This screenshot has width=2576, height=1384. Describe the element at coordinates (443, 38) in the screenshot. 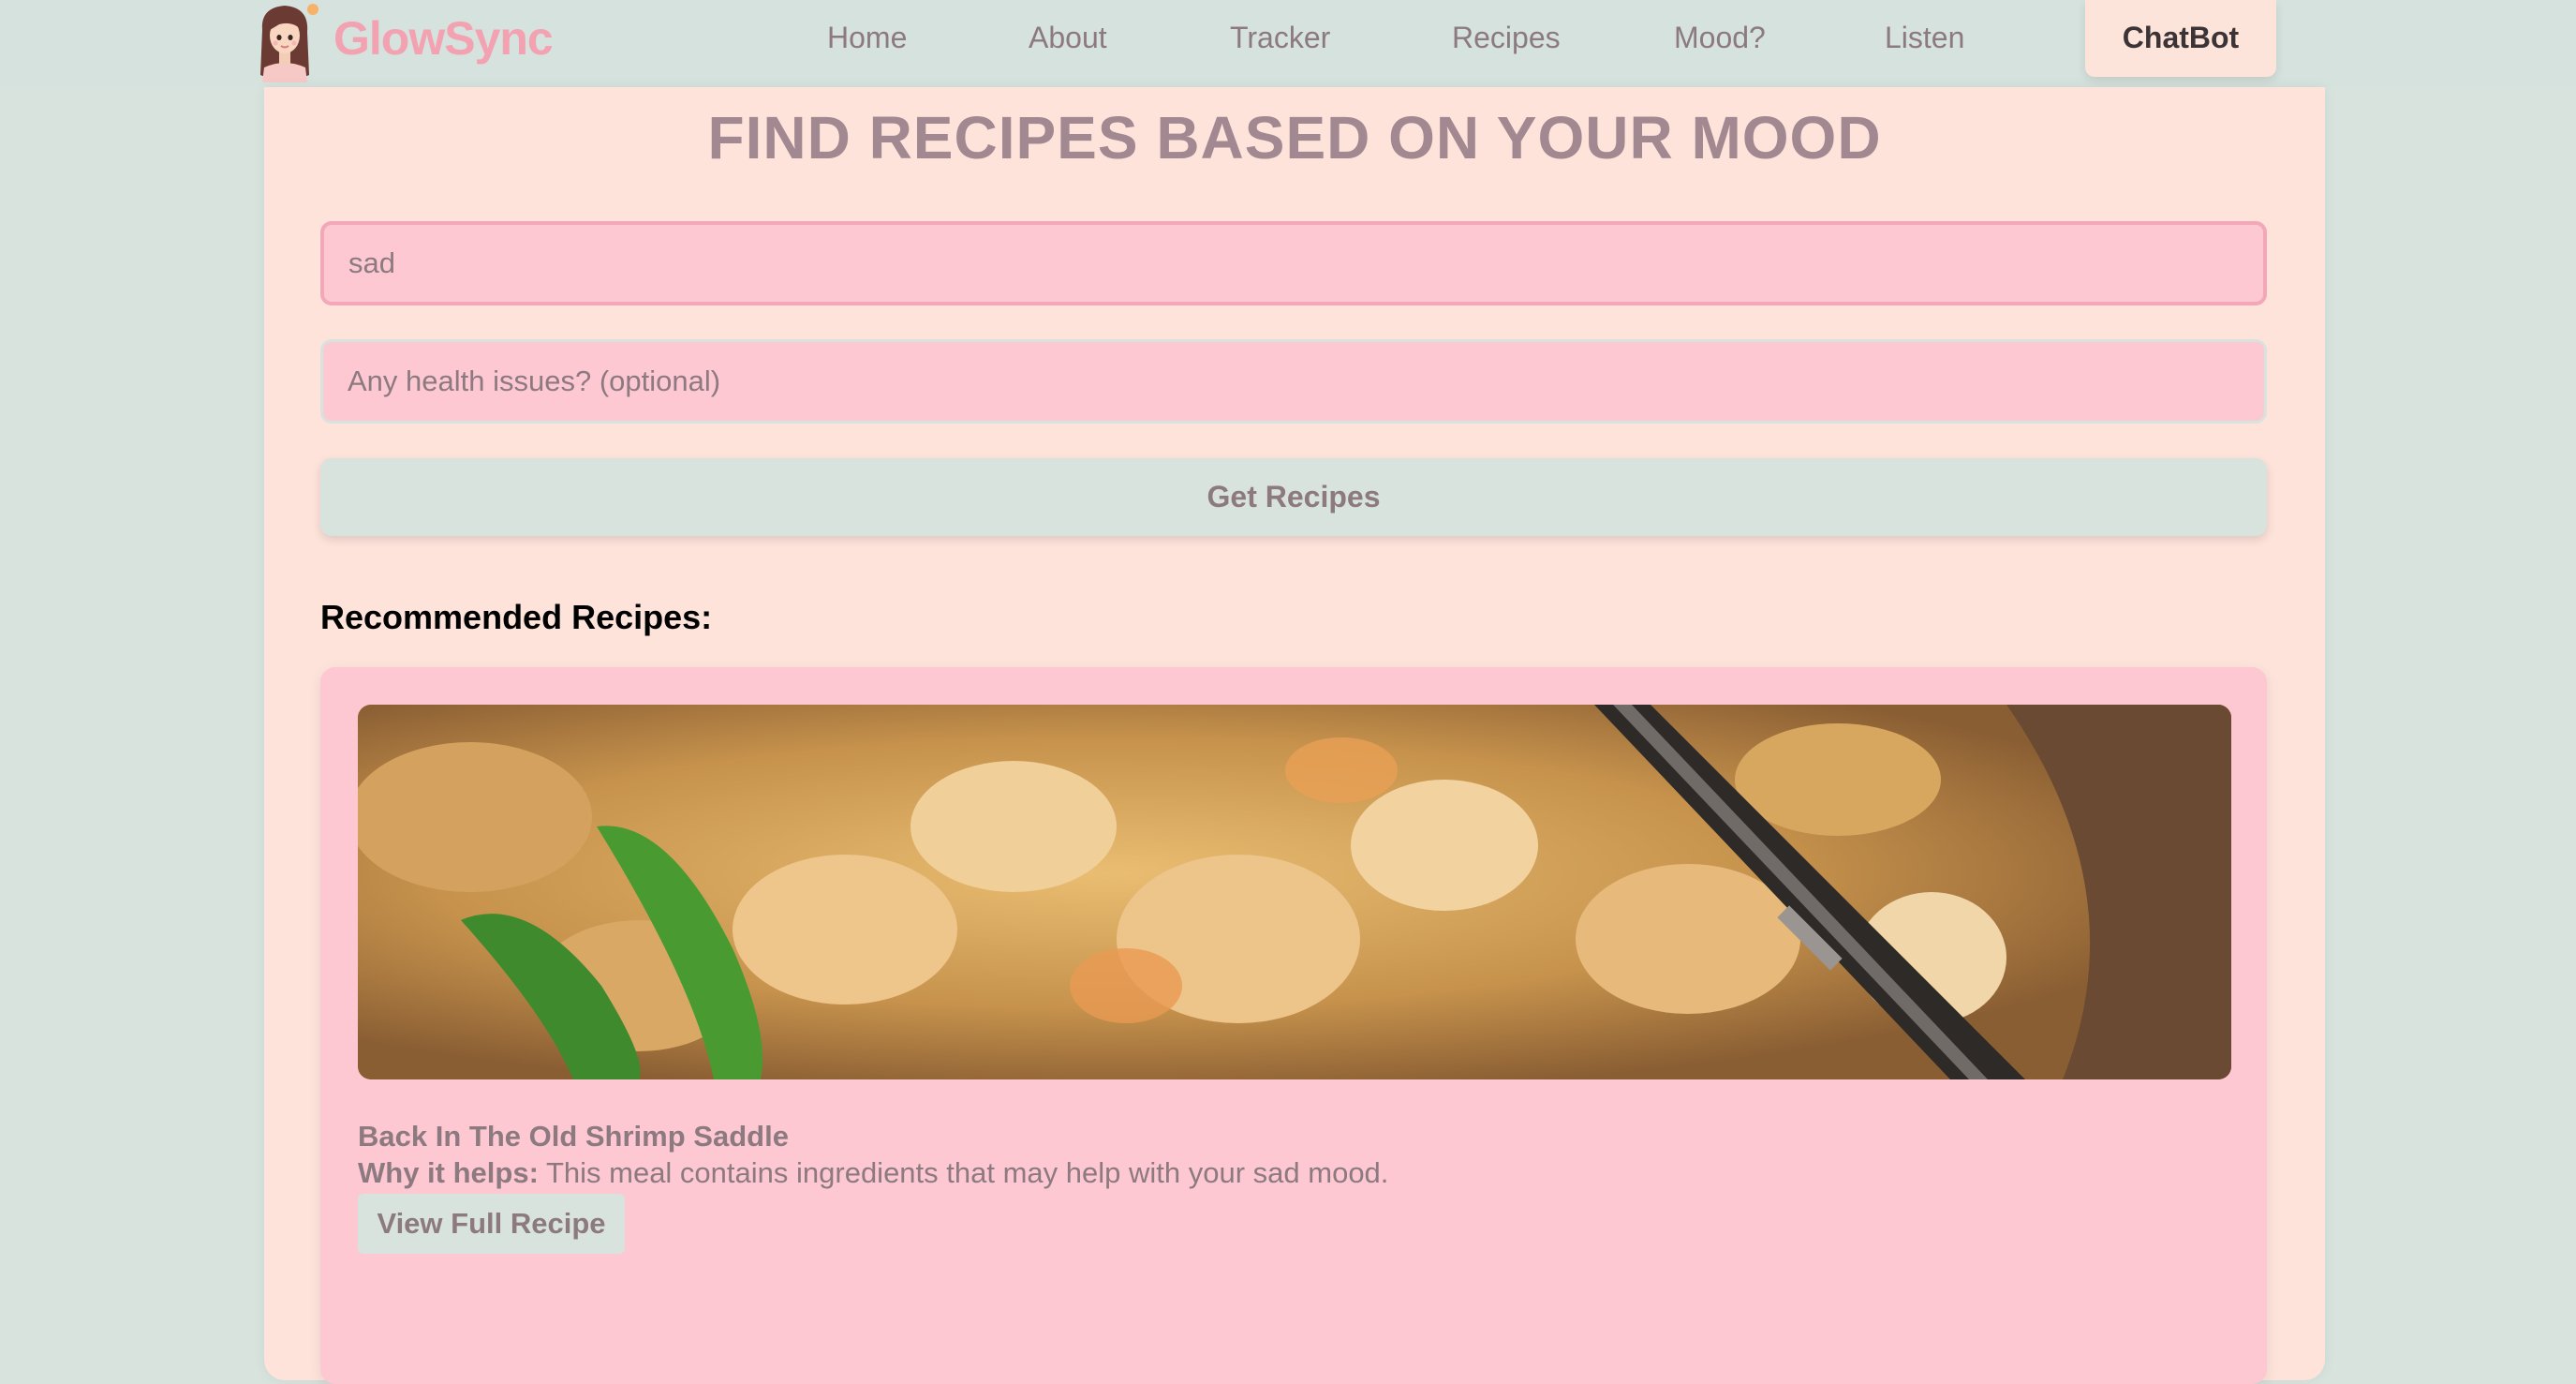

I see `brand-name: GlowSync` at that location.